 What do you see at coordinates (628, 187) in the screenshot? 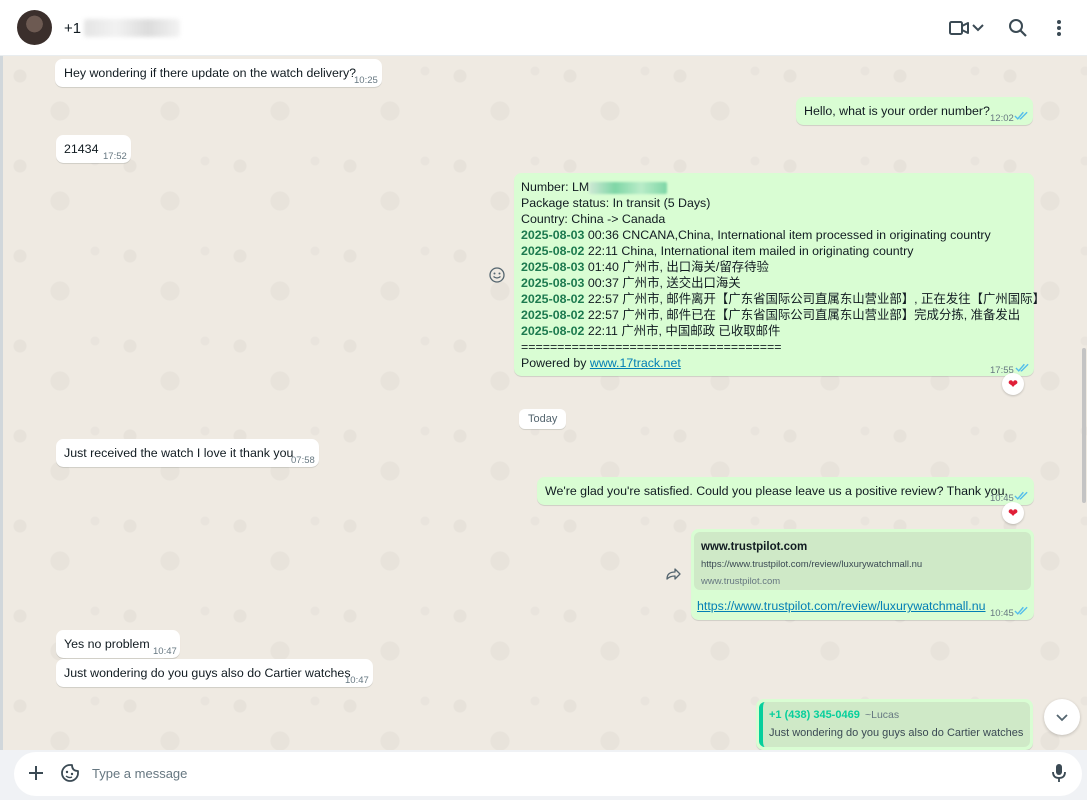
I see `tracking-number-redacted` at bounding box center [628, 187].